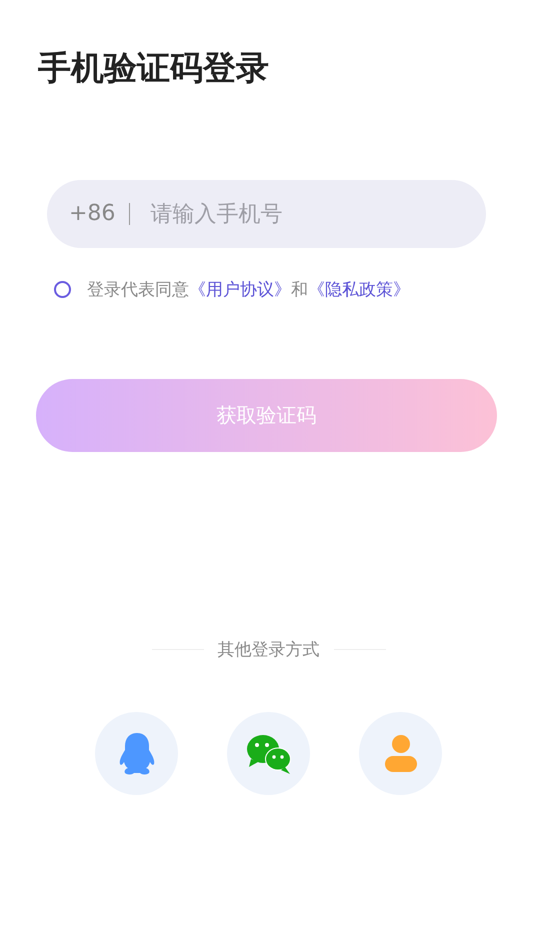 The image size is (537, 940). I want to click on agreement-checkbox, so click(62, 289).